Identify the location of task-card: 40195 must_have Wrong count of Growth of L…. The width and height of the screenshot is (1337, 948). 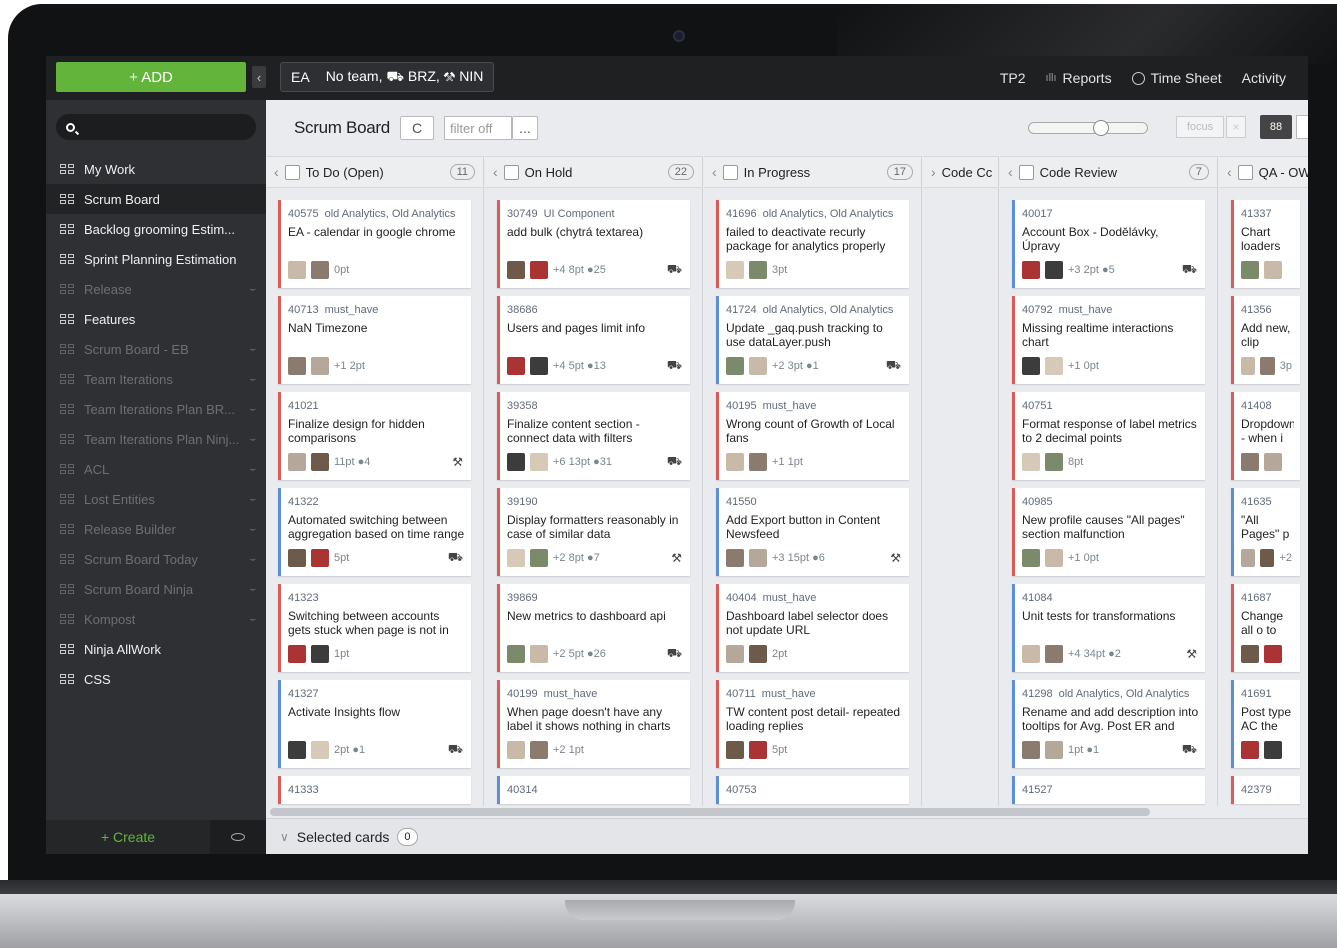
(812, 436).